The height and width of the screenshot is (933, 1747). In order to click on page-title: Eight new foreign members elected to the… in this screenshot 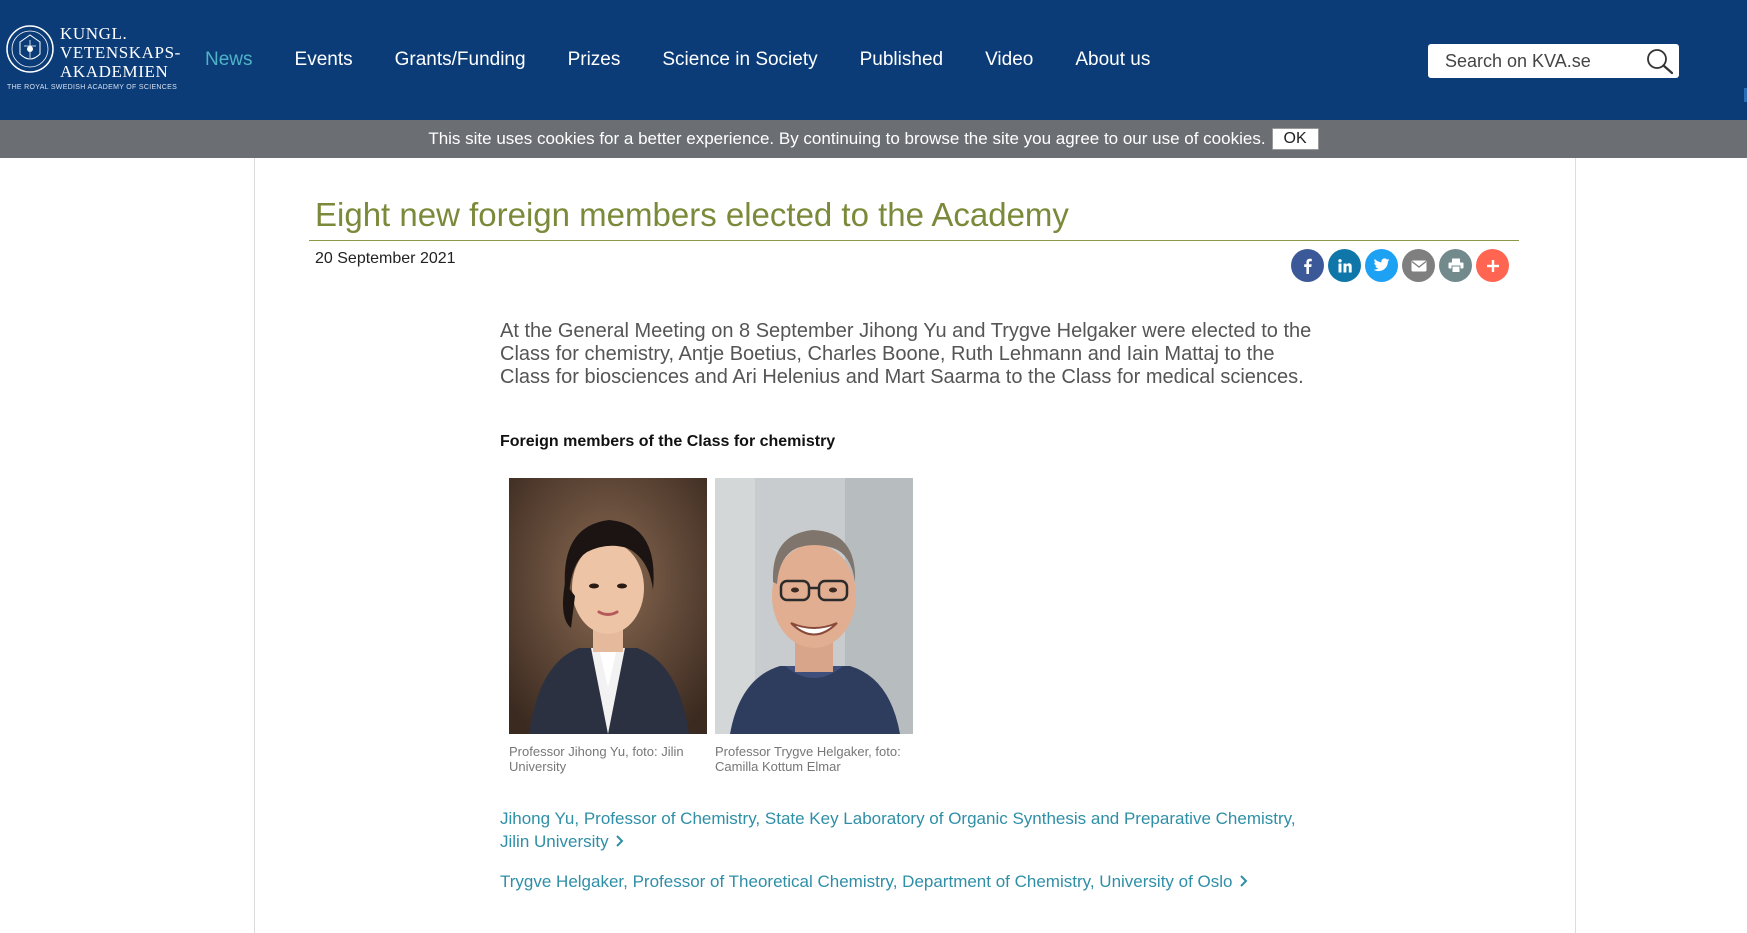, I will do `click(692, 214)`.